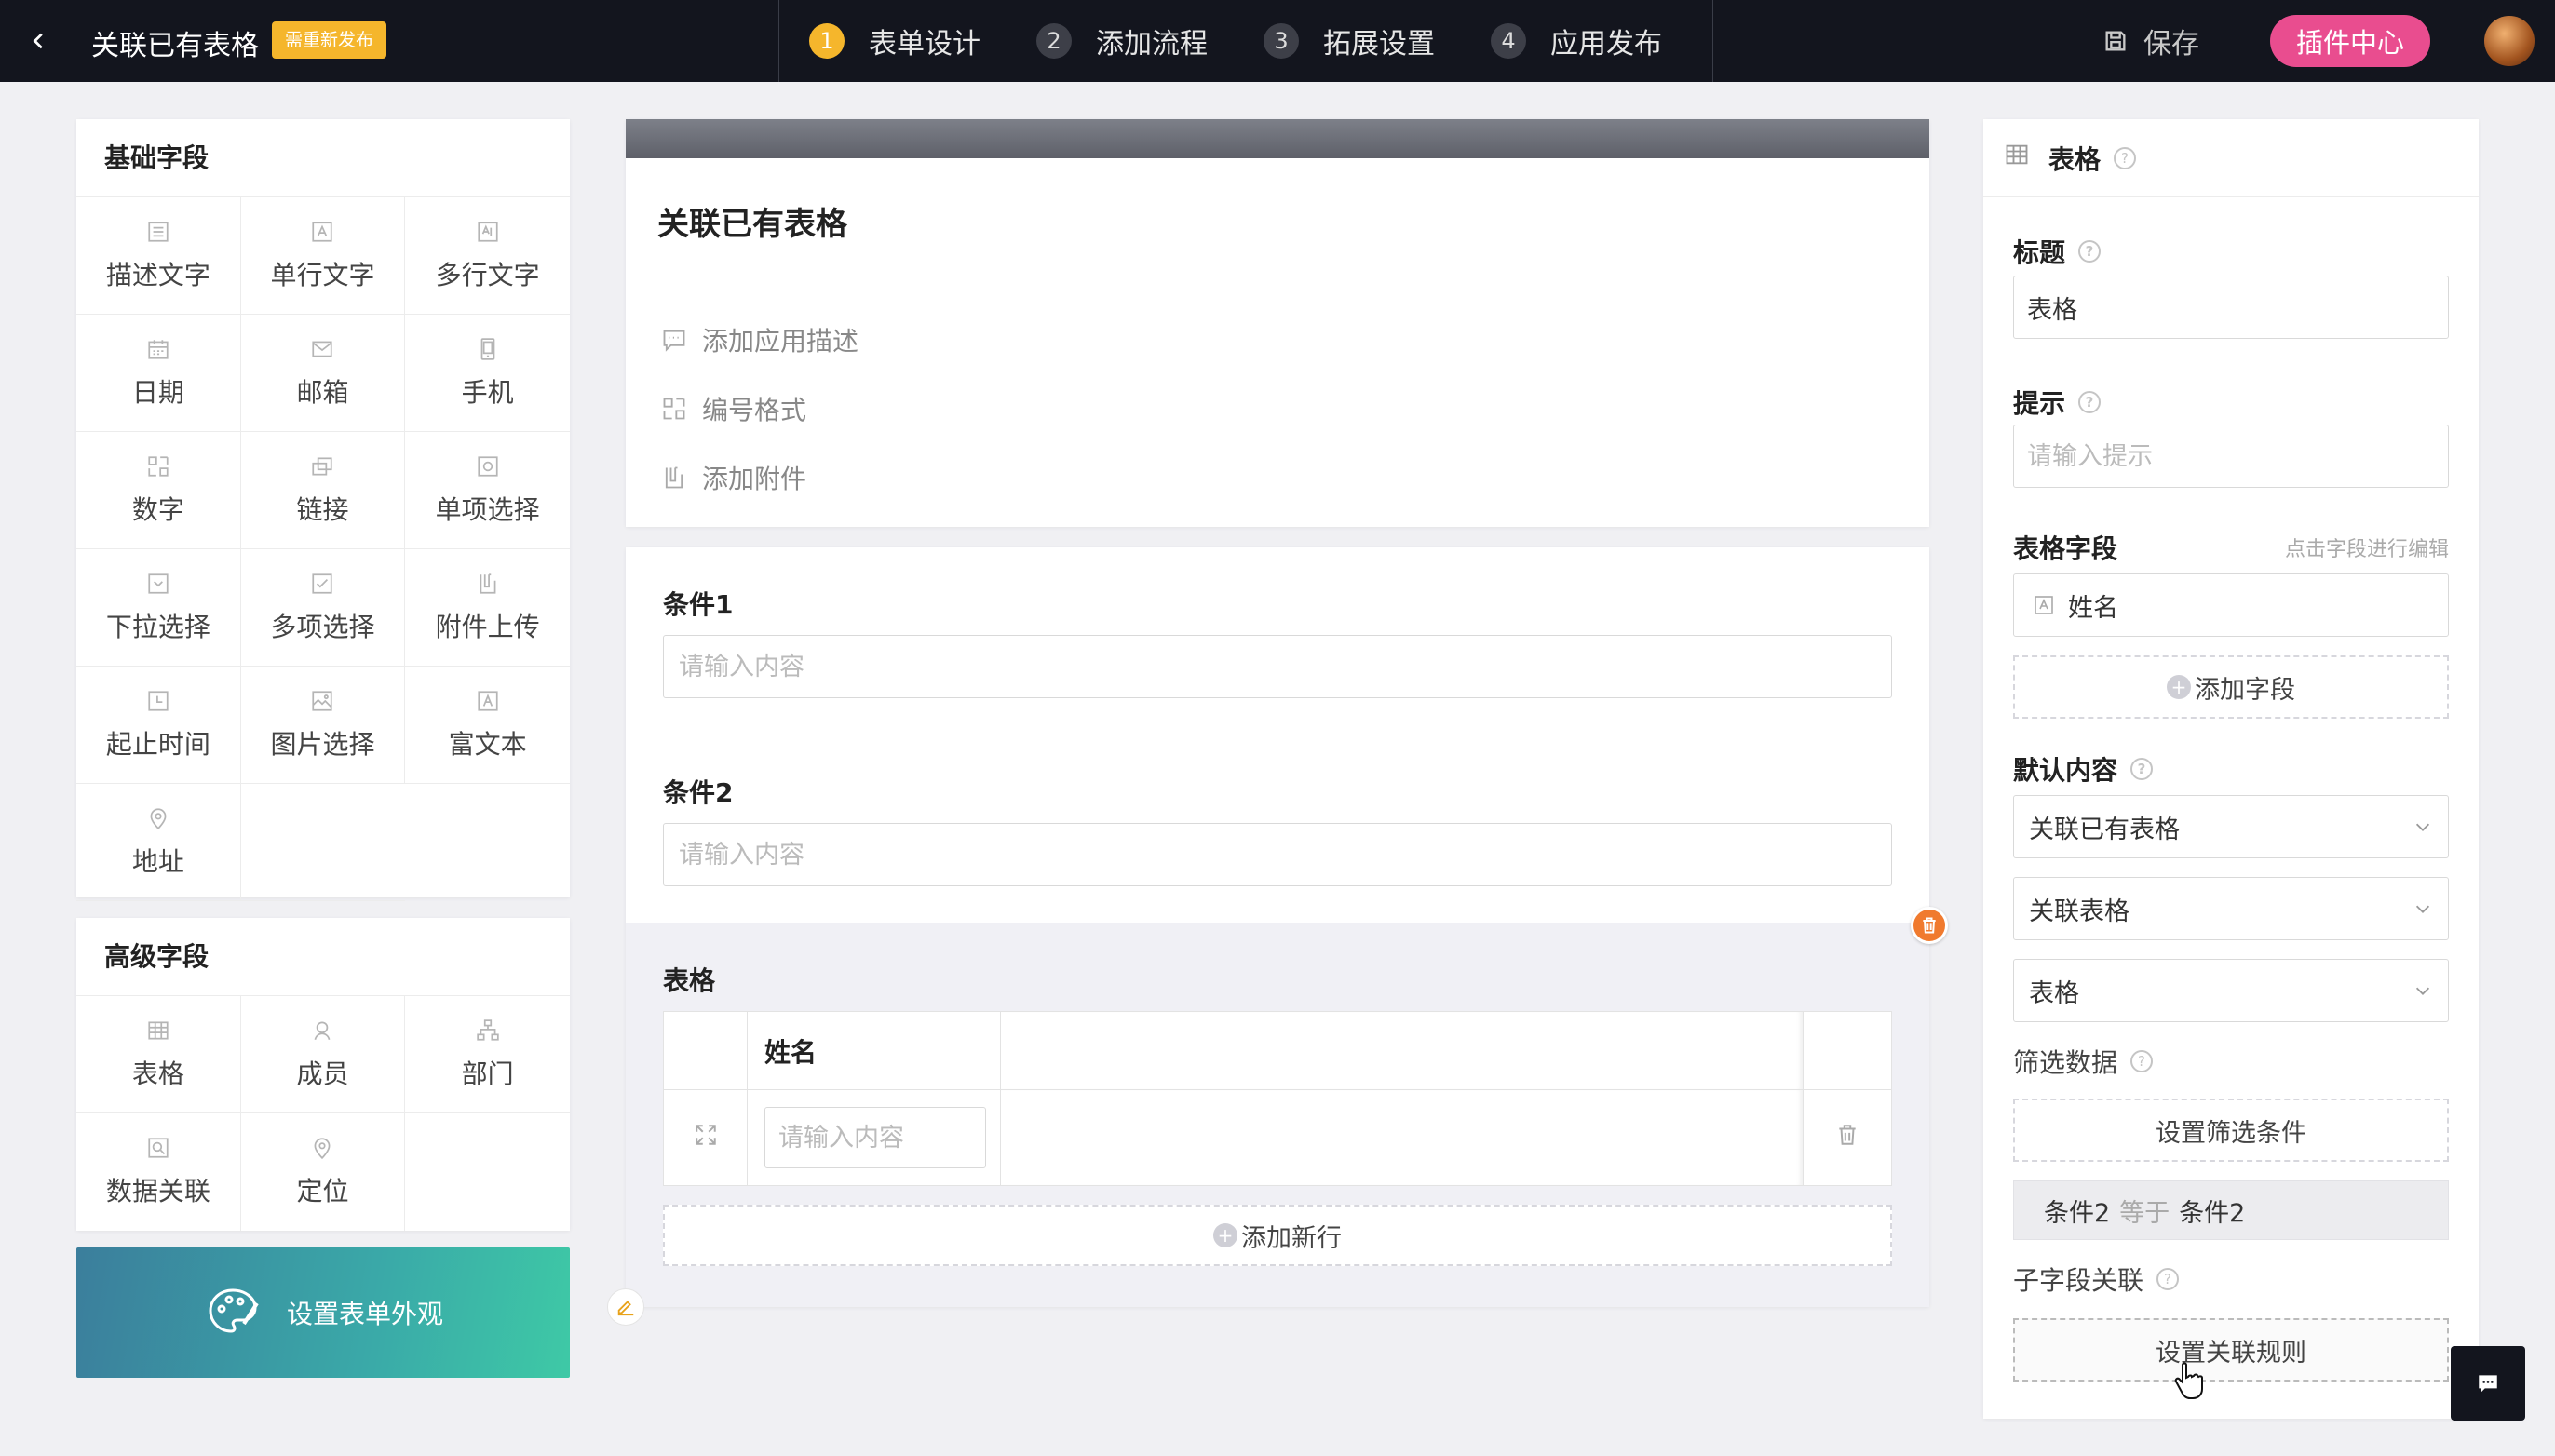 The width and height of the screenshot is (2555, 1456). I want to click on name-cell-input, so click(875, 1137).